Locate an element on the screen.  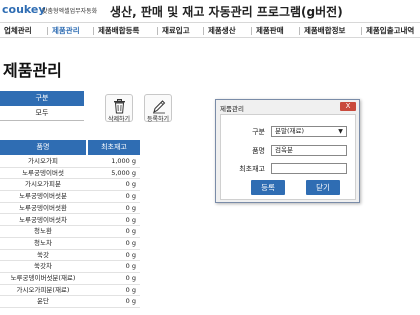
trash-icon is located at coordinates (119, 106).